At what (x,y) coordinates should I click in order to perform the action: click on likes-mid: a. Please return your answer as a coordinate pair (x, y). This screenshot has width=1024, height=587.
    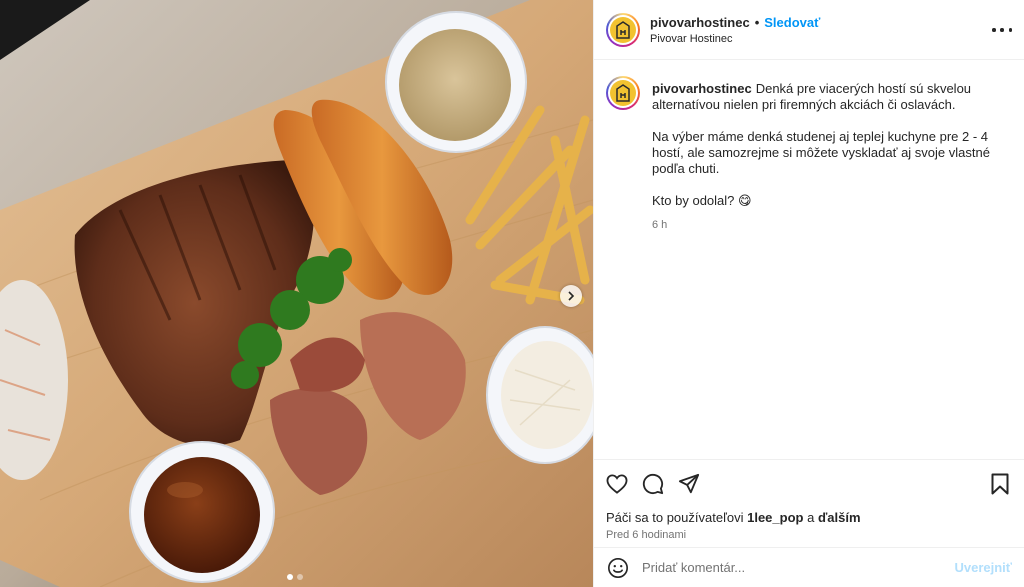
    Looking at the image, I should click on (811, 517).